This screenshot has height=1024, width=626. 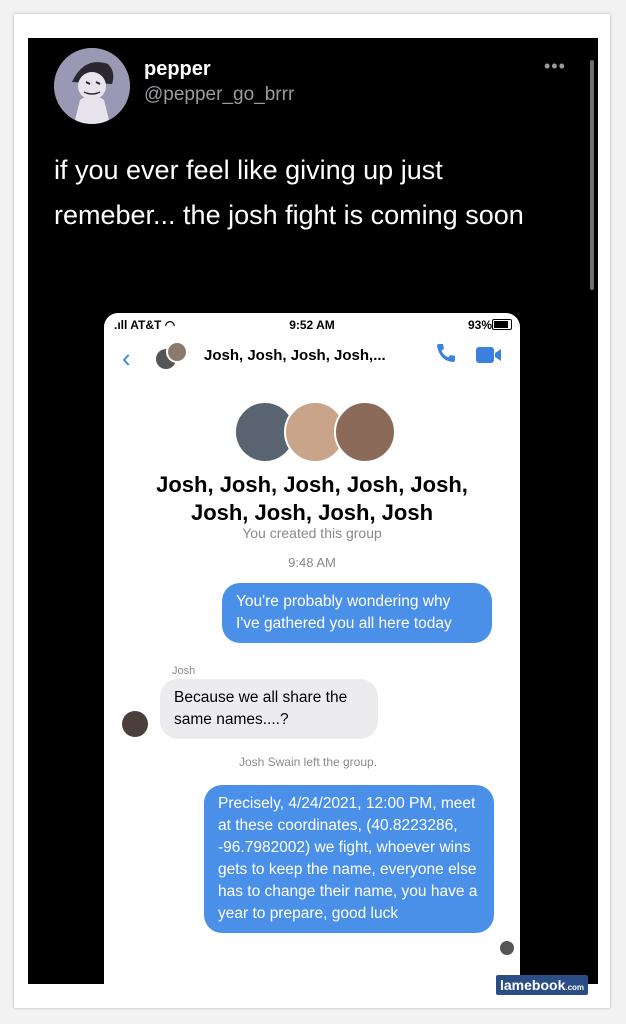 What do you see at coordinates (315, 432) in the screenshot?
I see `group-photos` at bounding box center [315, 432].